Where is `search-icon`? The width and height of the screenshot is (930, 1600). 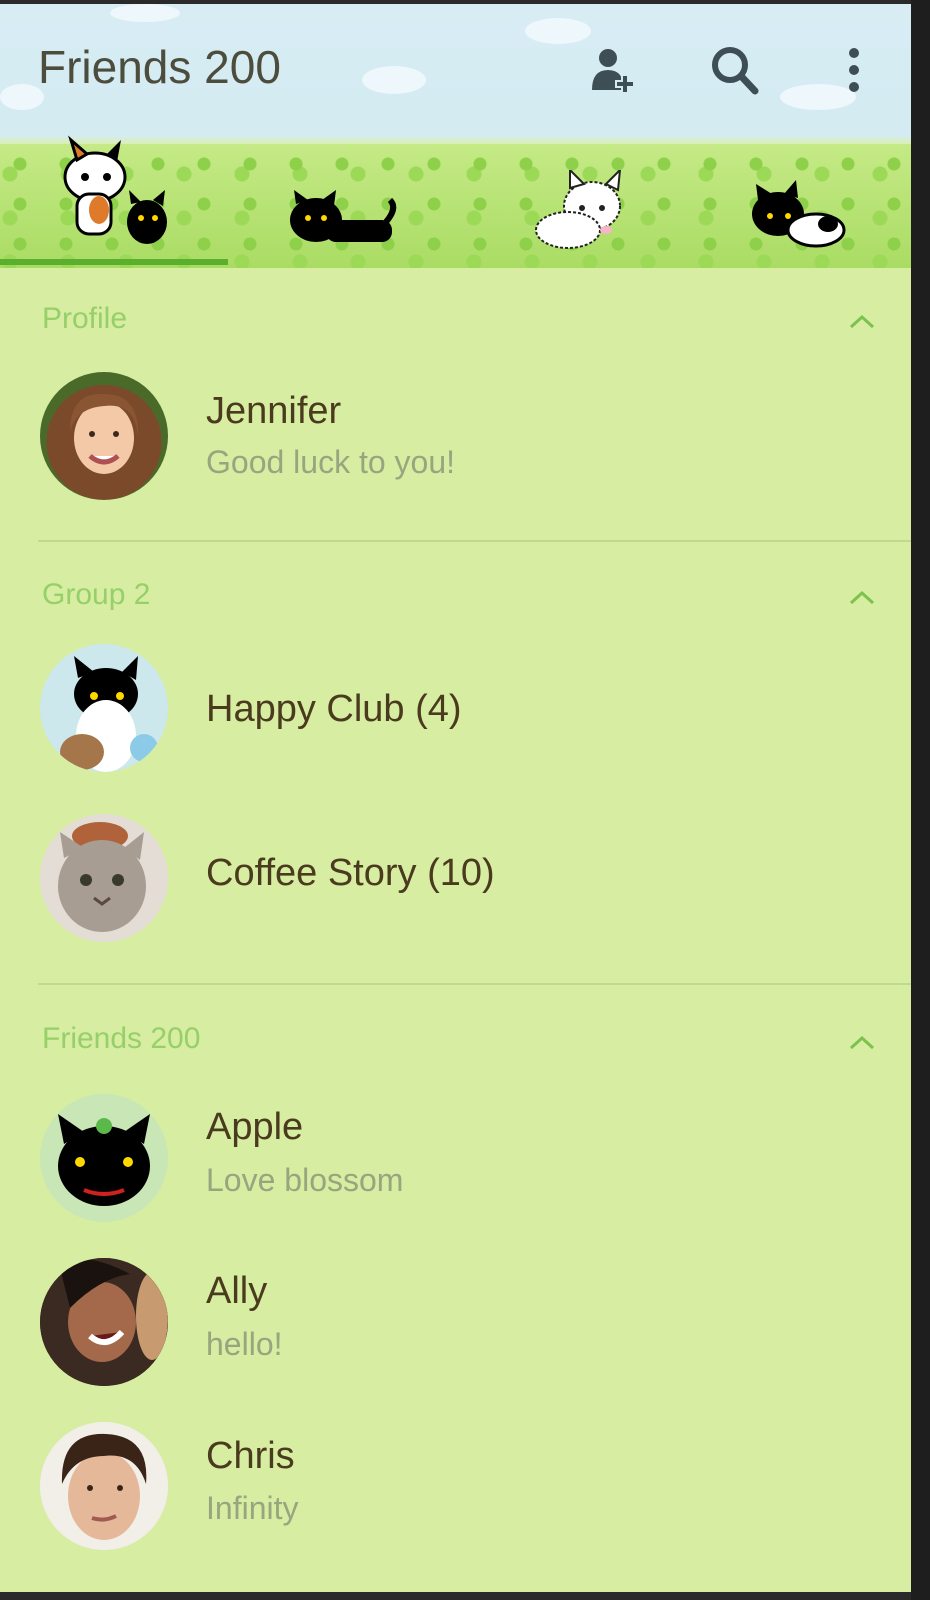 search-icon is located at coordinates (735, 71).